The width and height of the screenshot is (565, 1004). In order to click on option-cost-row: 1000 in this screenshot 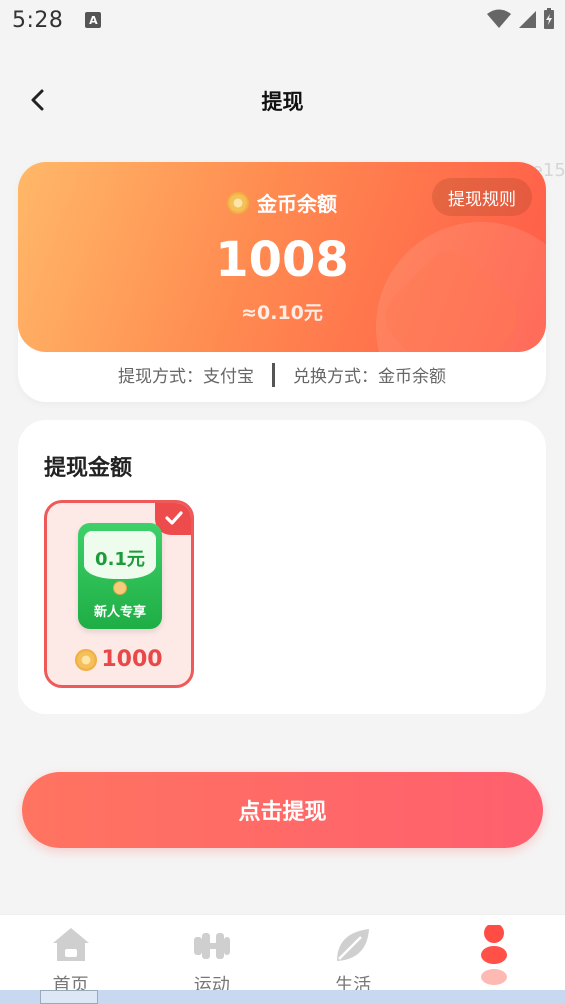, I will do `click(119, 659)`.